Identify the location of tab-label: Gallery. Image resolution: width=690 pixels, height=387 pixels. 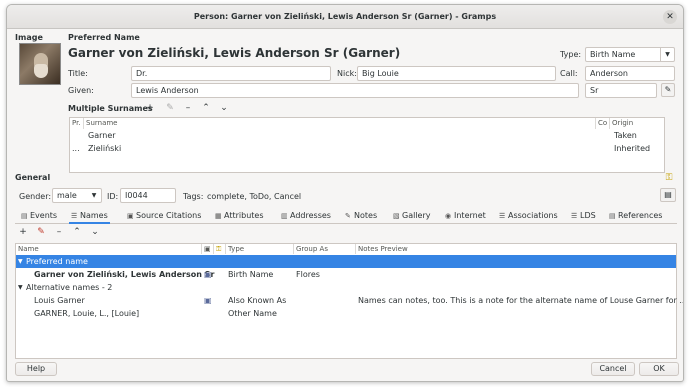
(416, 215).